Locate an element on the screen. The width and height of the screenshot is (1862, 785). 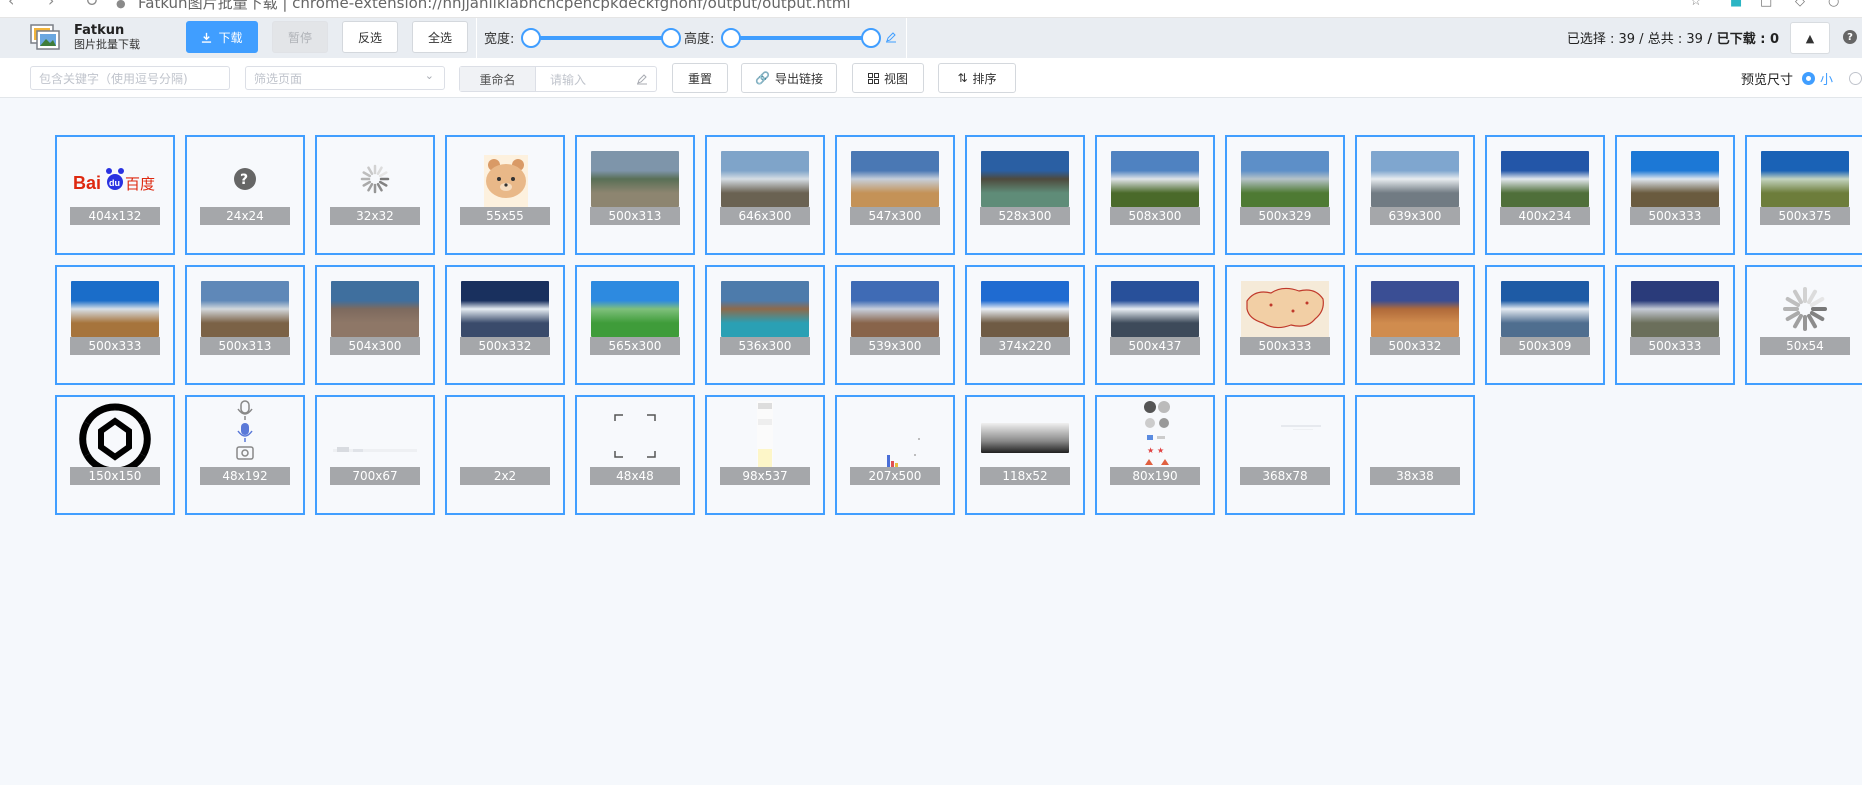
extension-icon-3: ◇ is located at coordinates (1800, 4).